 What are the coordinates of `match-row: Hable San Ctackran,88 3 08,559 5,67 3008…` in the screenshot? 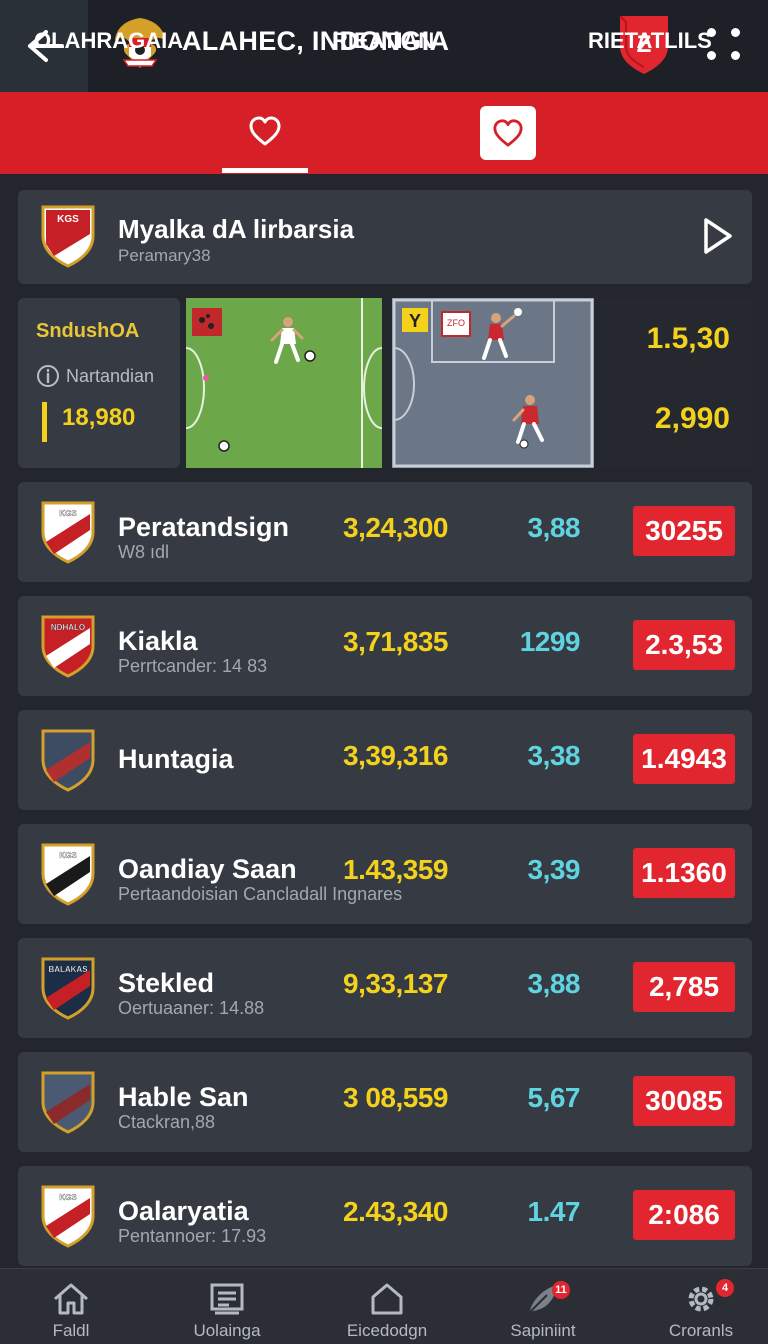 It's located at (385, 1102).